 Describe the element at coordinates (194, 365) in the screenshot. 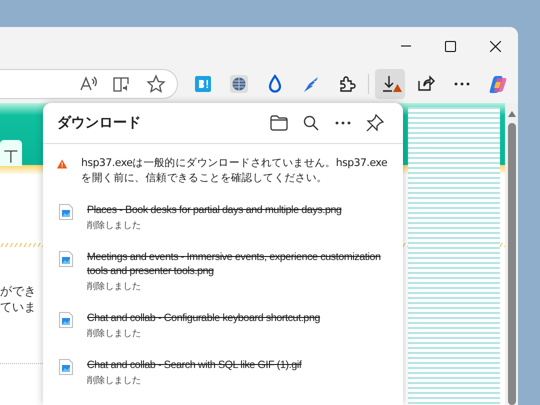

I see `file-name: Chat and collab - Search with SQL like GIF (1).gif` at that location.